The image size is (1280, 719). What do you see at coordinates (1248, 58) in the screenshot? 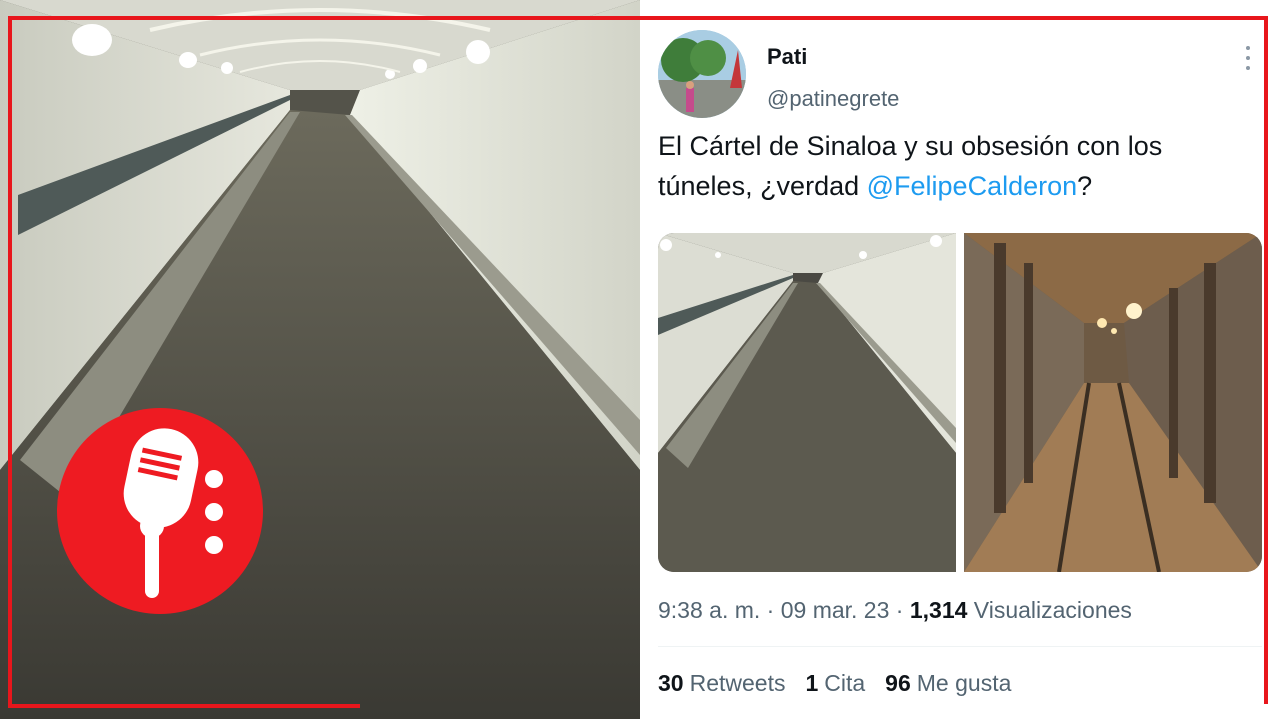
I see `more-options-icon` at bounding box center [1248, 58].